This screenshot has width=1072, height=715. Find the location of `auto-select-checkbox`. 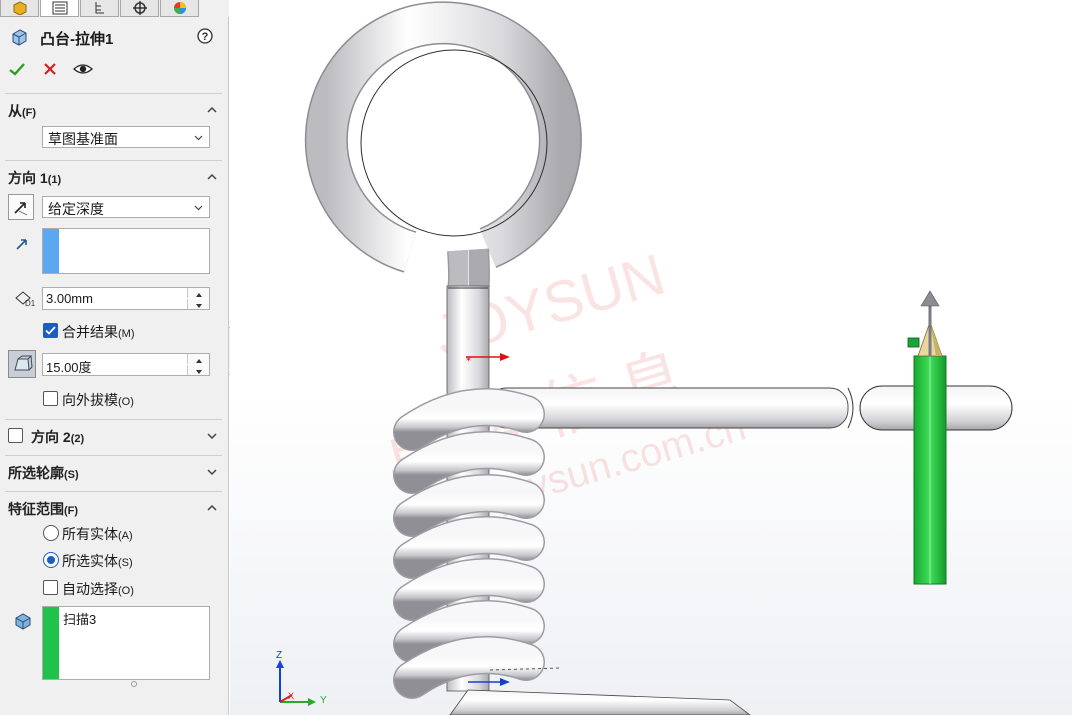

auto-select-checkbox is located at coordinates (50, 587).